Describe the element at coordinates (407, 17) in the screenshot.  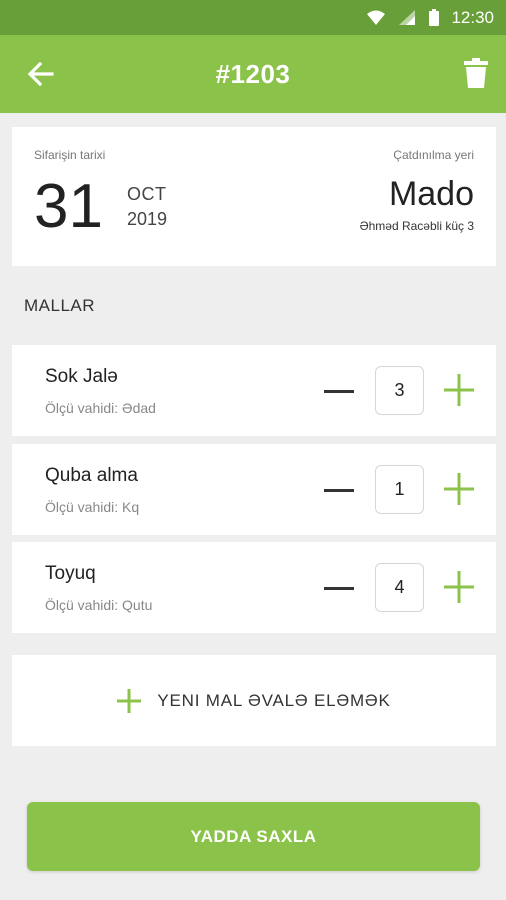
I see `signal-icon` at that location.